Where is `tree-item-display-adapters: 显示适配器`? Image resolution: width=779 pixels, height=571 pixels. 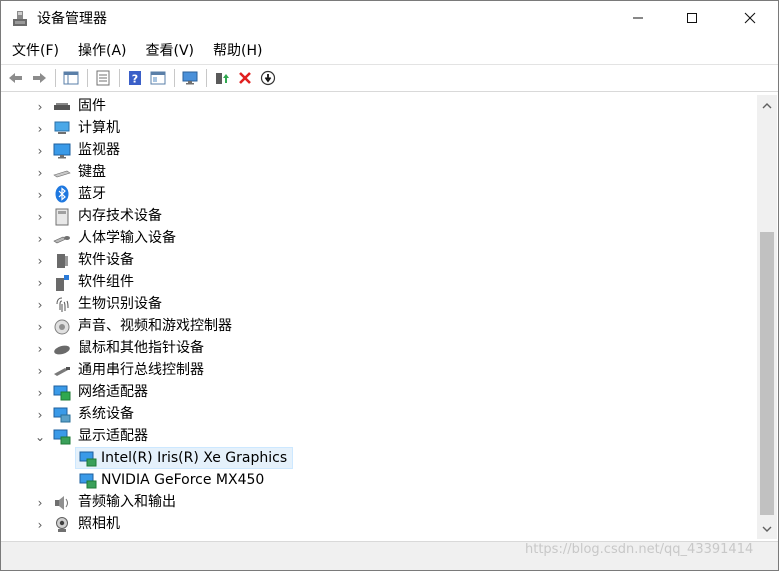 tree-item-display-adapters: 显示适配器 is located at coordinates (113, 436).